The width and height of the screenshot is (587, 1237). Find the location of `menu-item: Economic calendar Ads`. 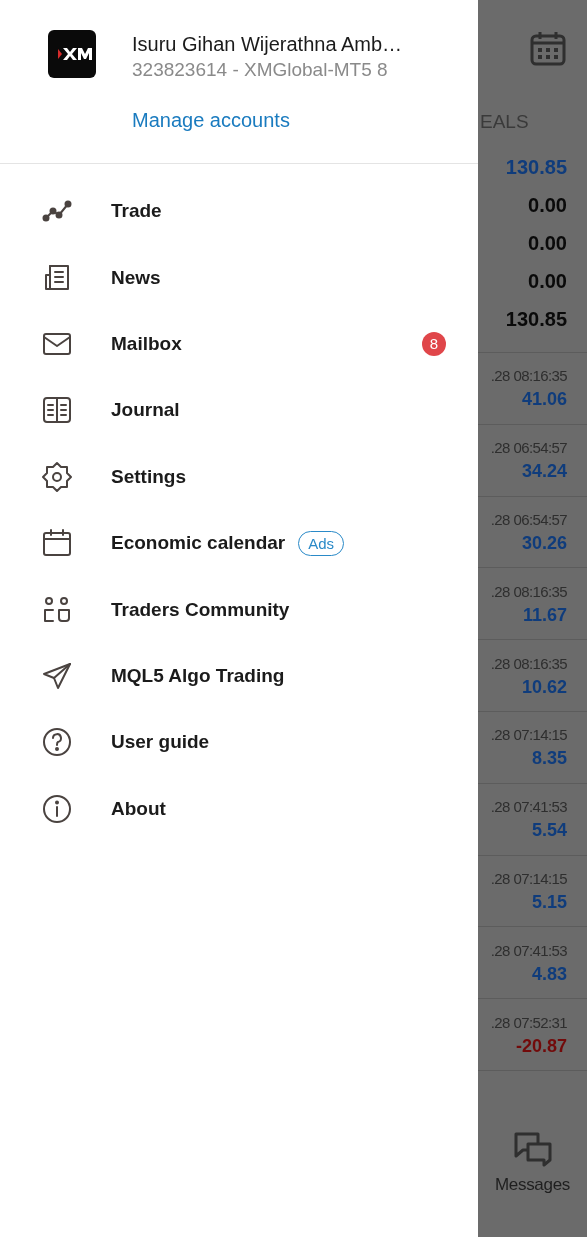

menu-item: Economic calendar Ads is located at coordinates (239, 543).